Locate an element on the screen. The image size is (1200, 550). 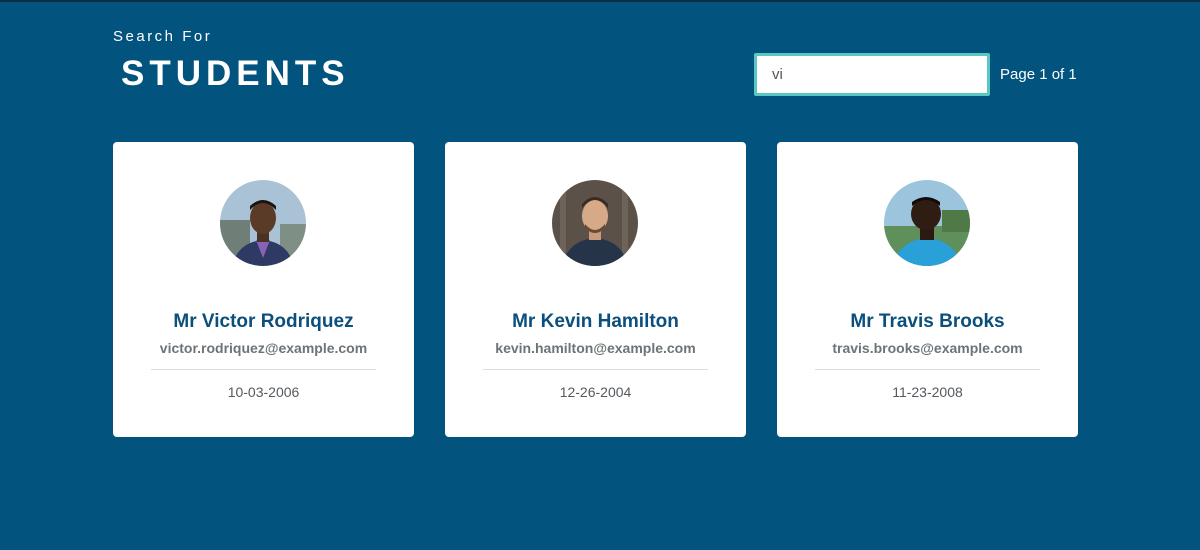
student-email: travis.brooks@example.com is located at coordinates (927, 348).